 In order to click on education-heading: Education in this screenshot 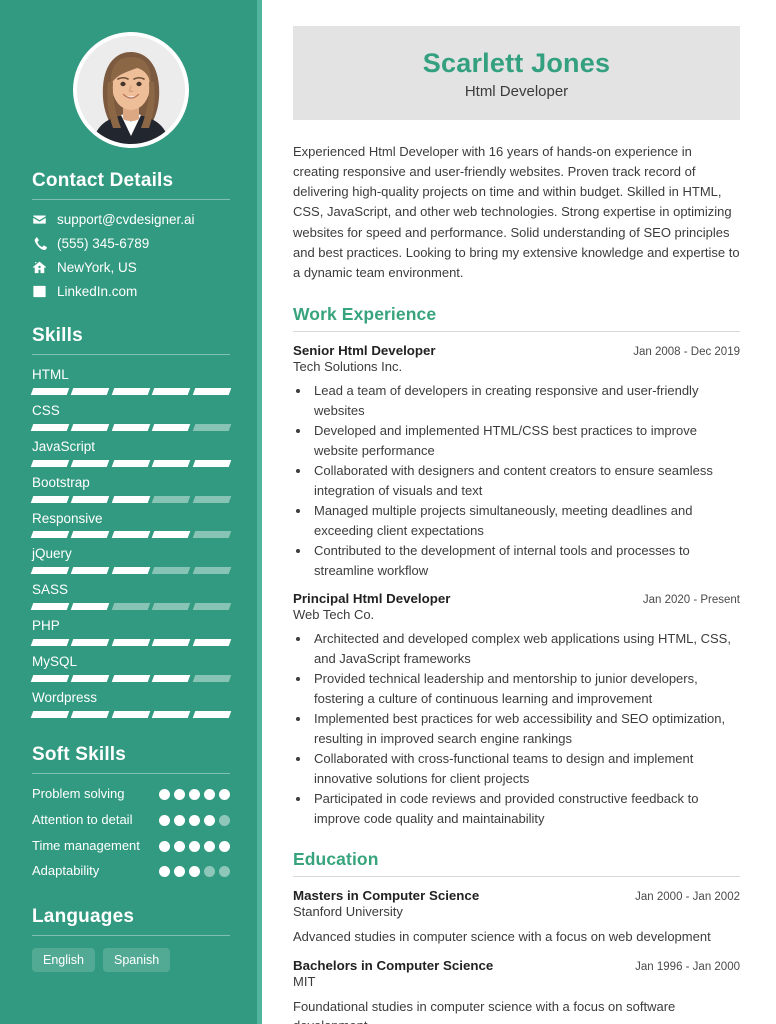, I will do `click(336, 859)`.